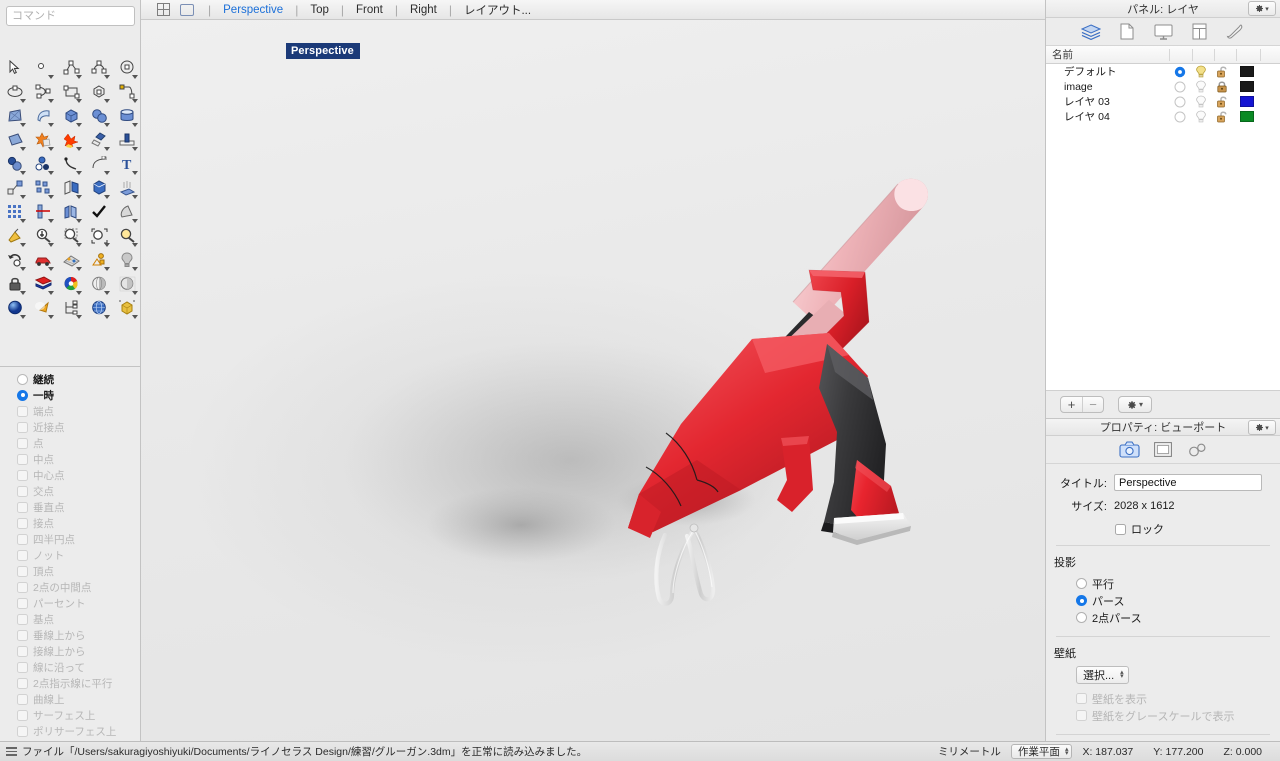  Describe the element at coordinates (1071, 404) in the screenshot. I see `add-layer-button: +` at that location.